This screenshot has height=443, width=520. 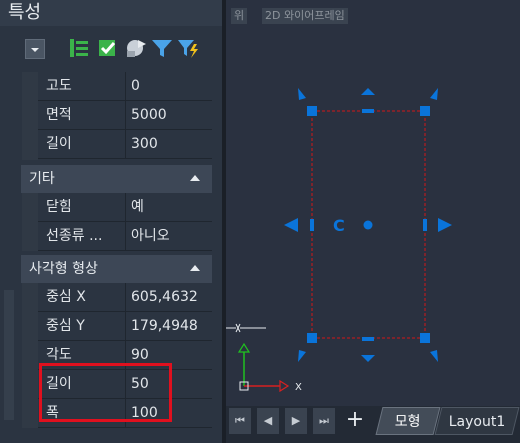 What do you see at coordinates (171, 144) in the screenshot?
I see `property-value: 300` at bounding box center [171, 144].